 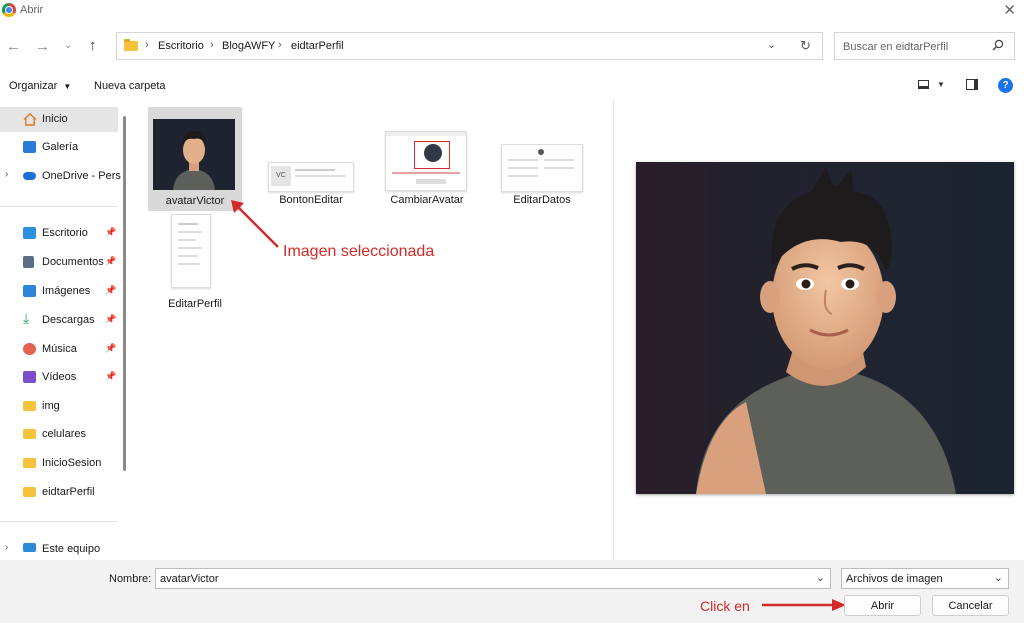 I want to click on sidebar-item-documentos: Documentos 📌, so click(x=59, y=262).